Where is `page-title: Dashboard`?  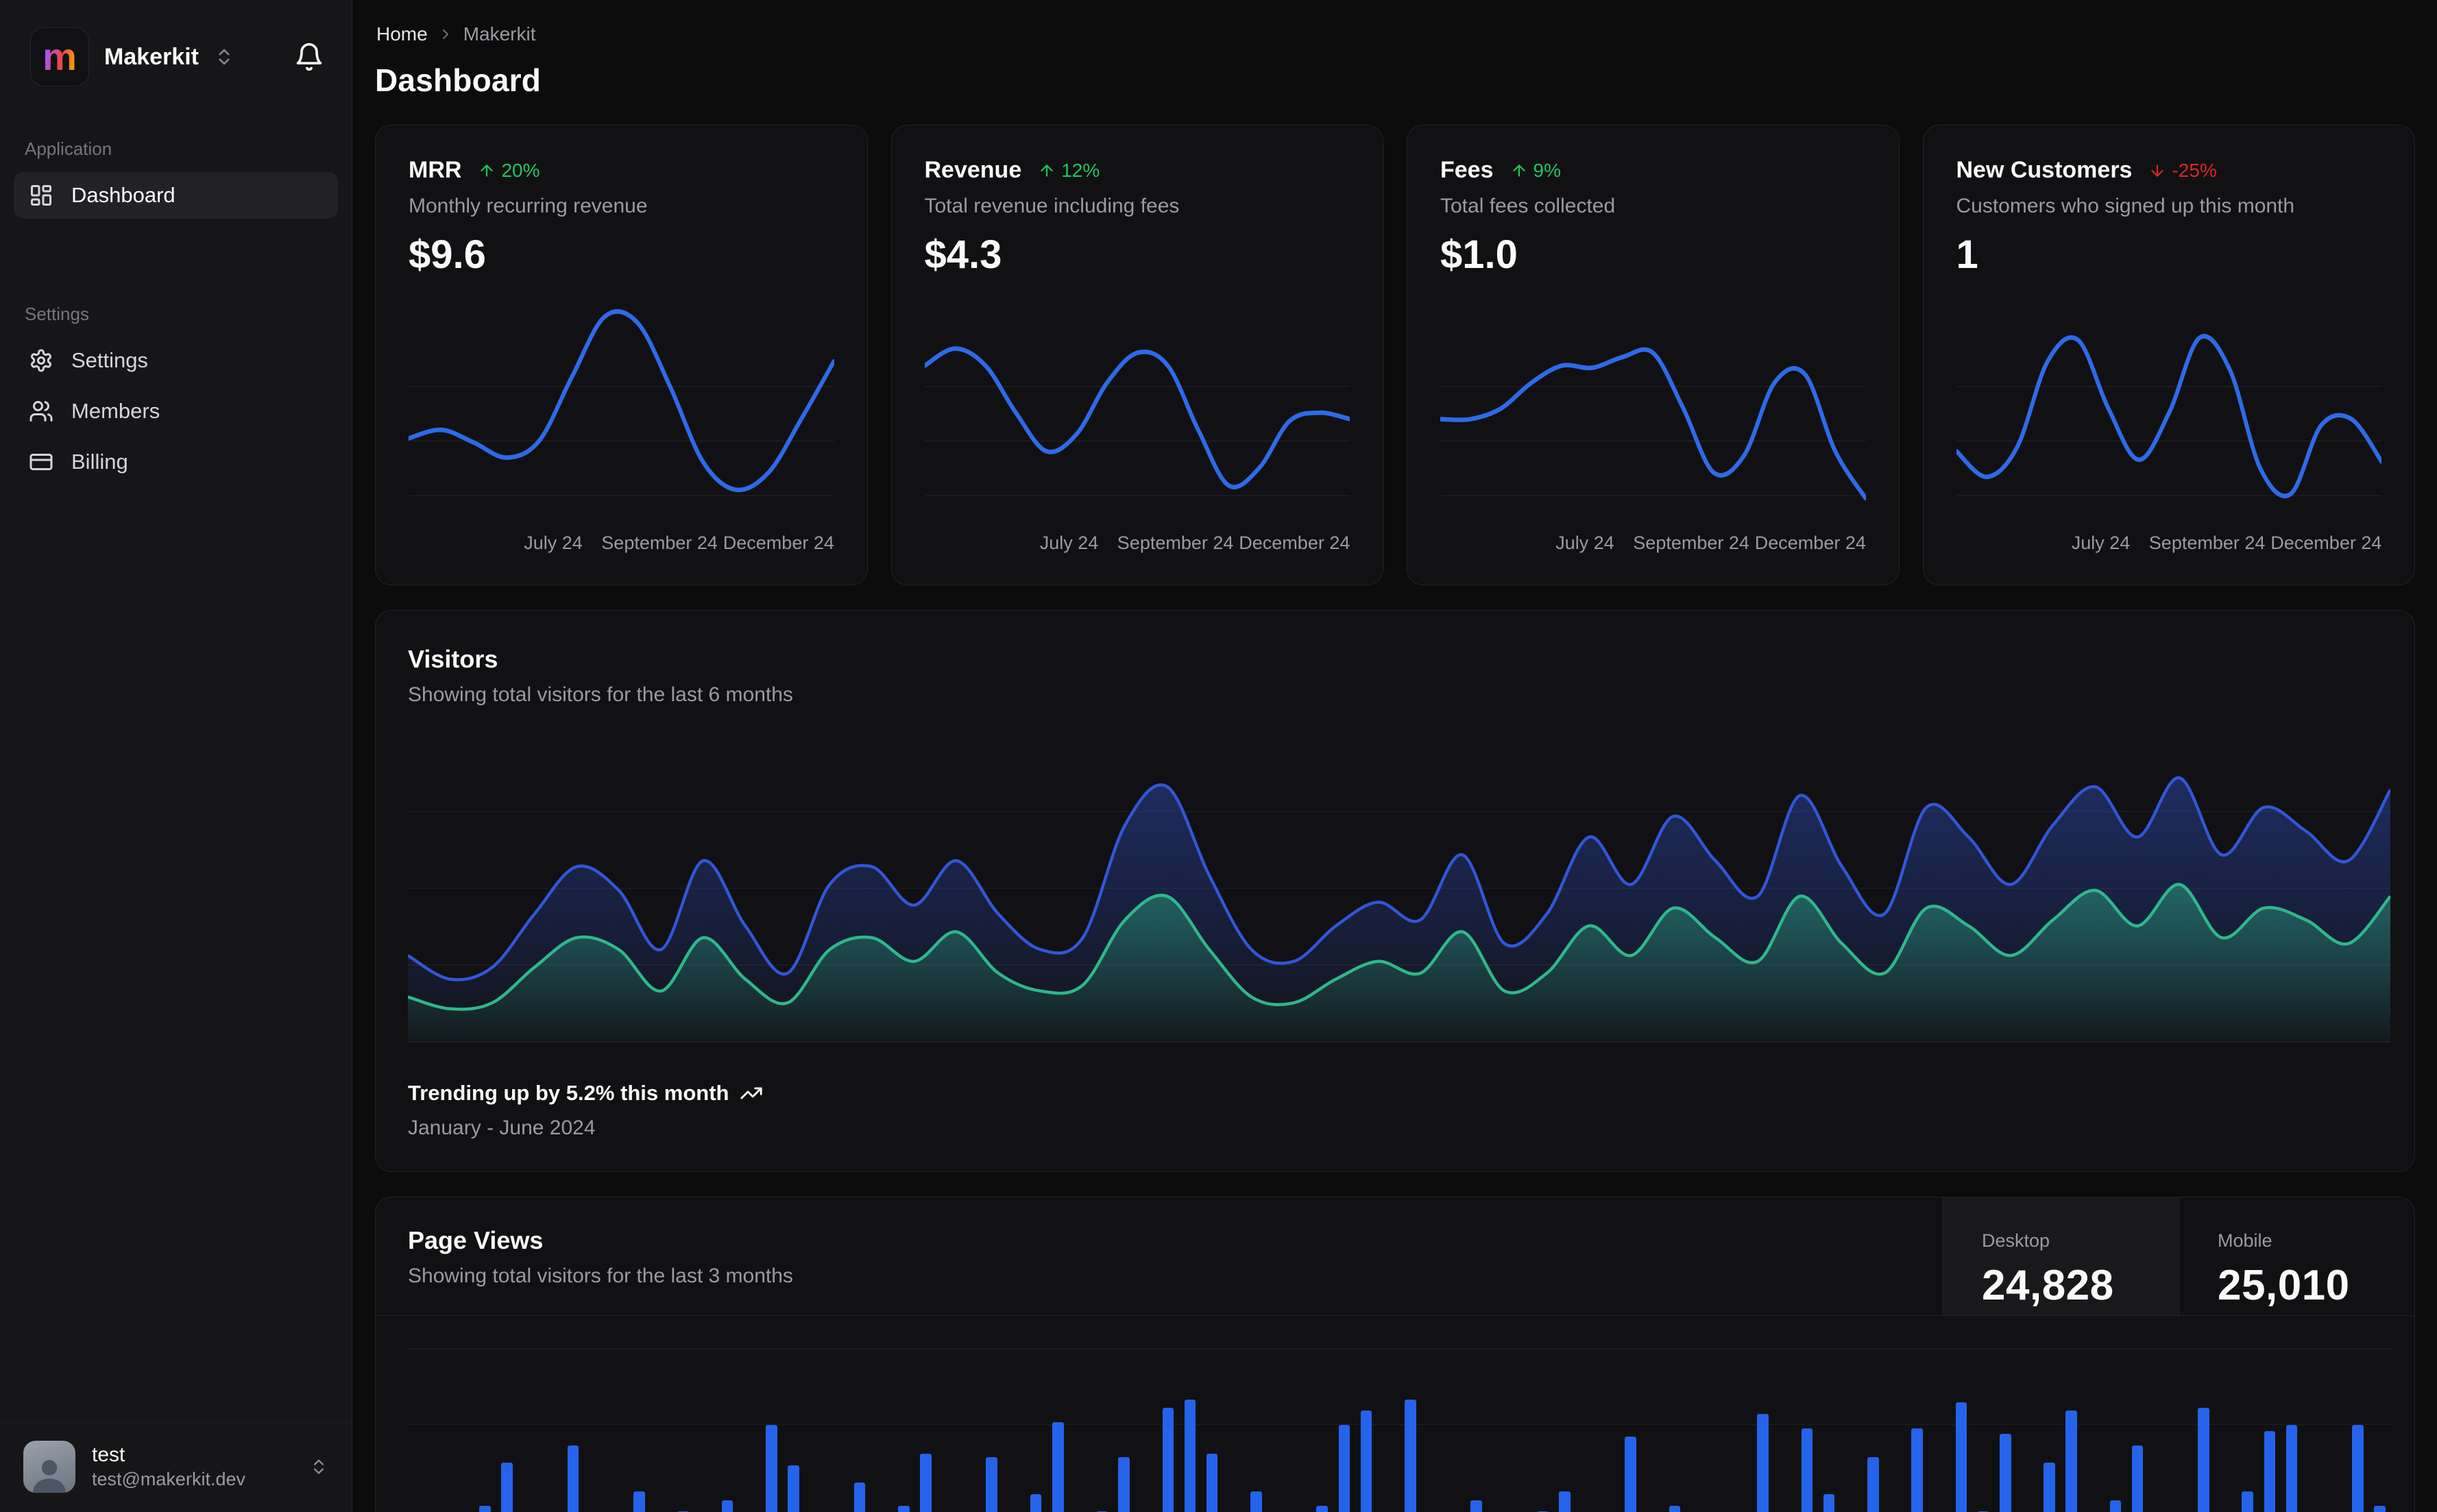 page-title: Dashboard is located at coordinates (458, 80).